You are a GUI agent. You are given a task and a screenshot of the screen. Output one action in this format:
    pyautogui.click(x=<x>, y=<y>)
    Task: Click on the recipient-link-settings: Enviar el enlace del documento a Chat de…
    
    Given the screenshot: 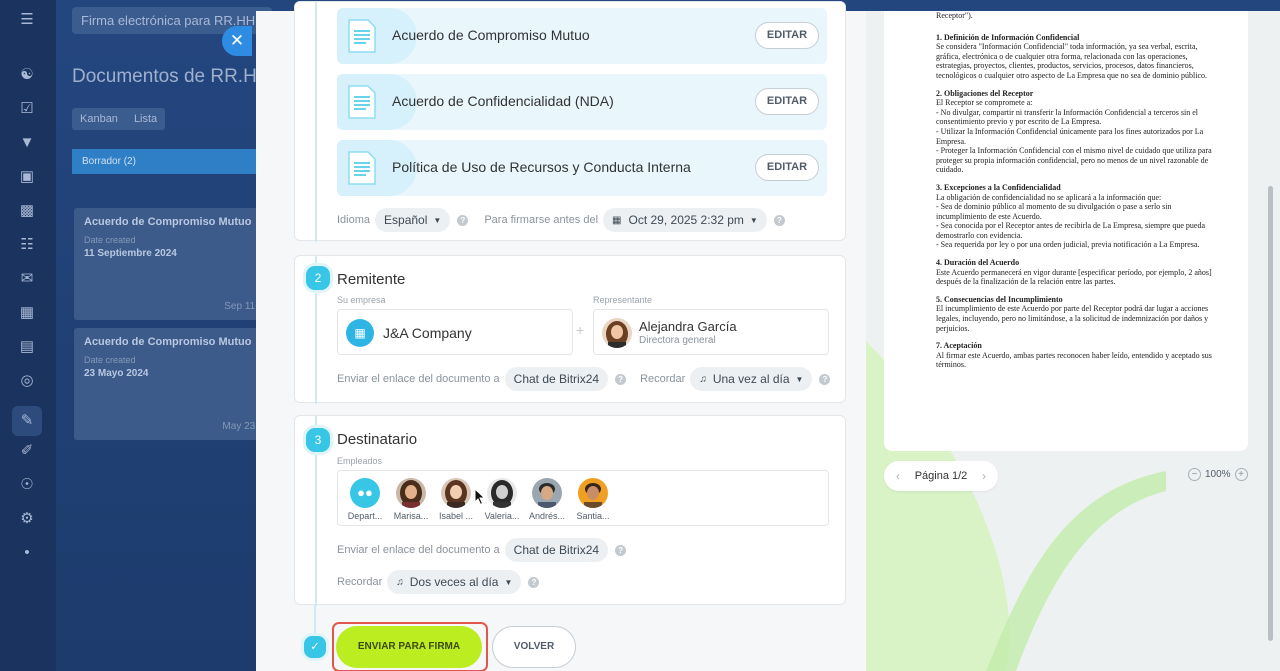 What is the action you would take?
    pyautogui.click(x=482, y=550)
    